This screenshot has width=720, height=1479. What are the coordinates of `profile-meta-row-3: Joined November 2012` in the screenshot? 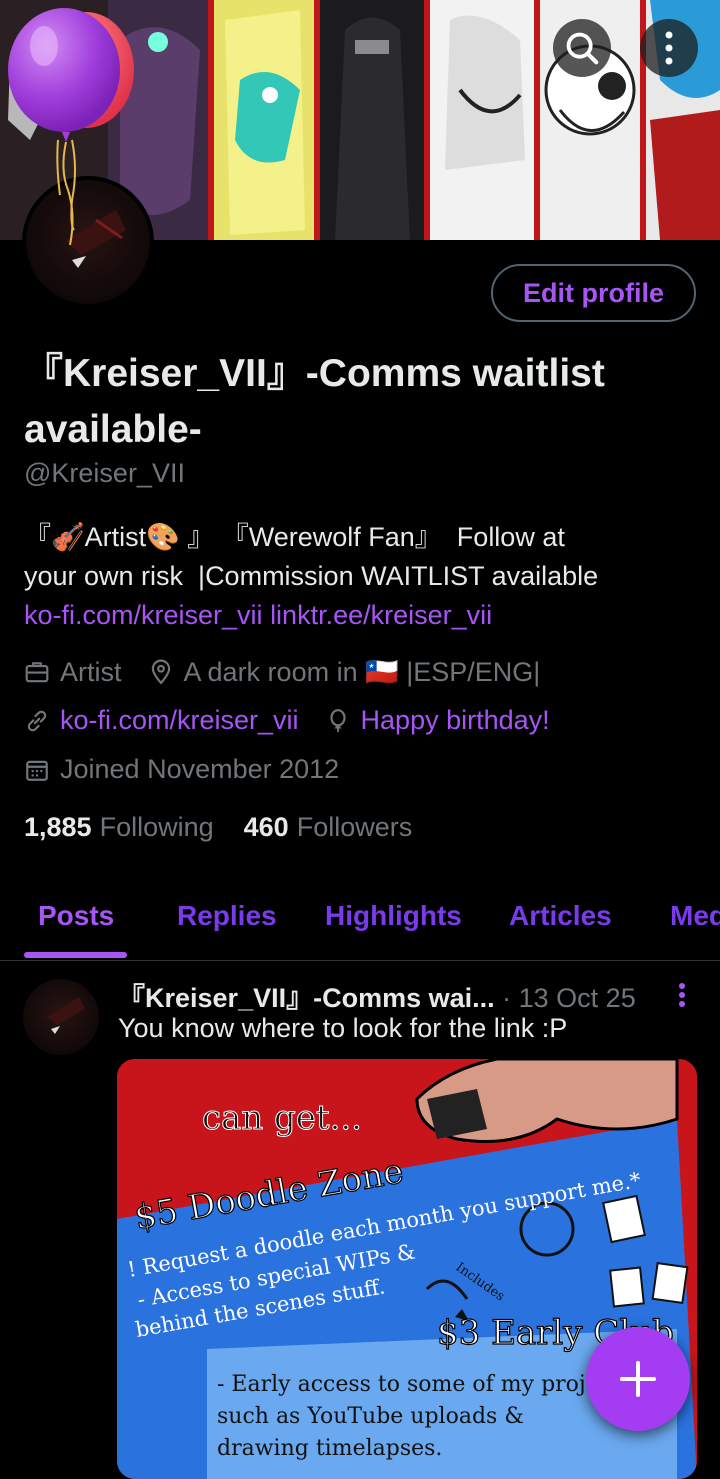 It's located at (194, 769).